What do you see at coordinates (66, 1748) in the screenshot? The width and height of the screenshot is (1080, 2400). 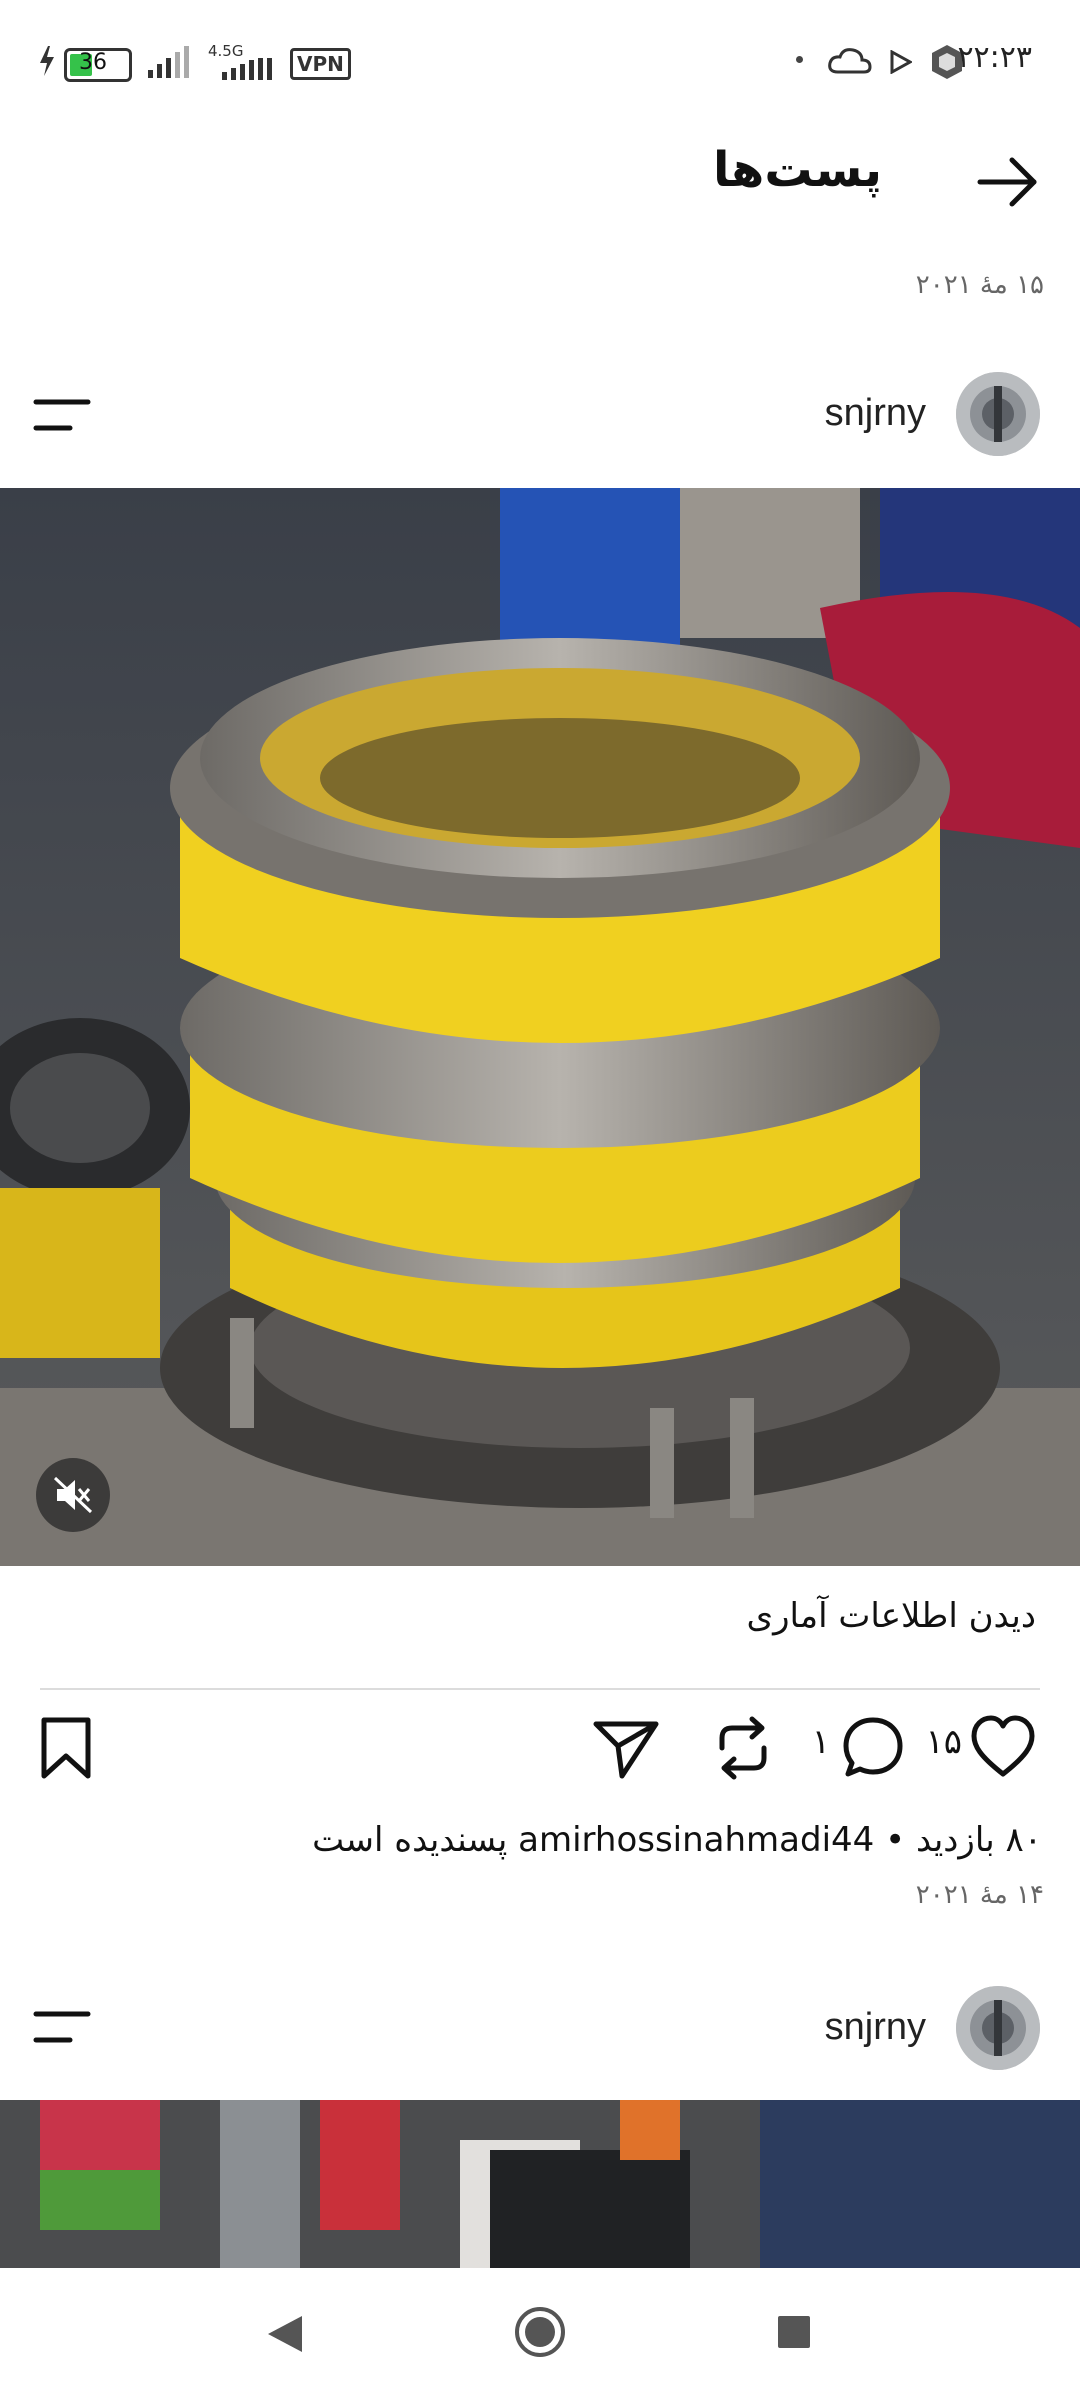 I see `bookmark-icon` at bounding box center [66, 1748].